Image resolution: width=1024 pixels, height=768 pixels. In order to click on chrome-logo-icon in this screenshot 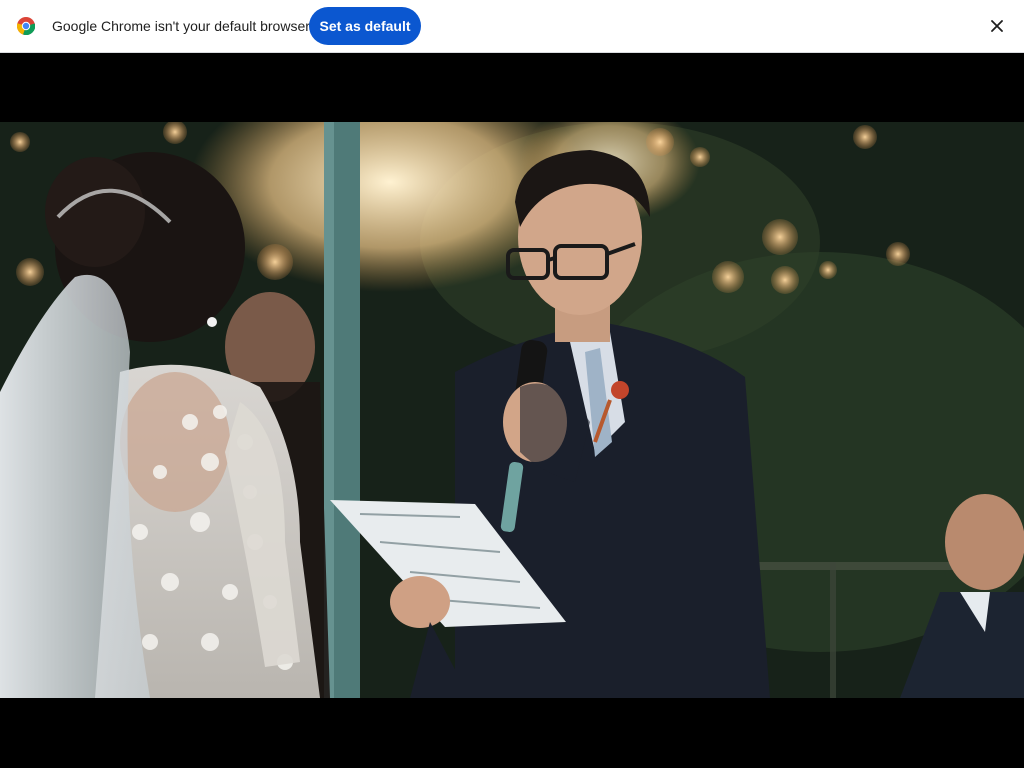, I will do `click(26, 26)`.